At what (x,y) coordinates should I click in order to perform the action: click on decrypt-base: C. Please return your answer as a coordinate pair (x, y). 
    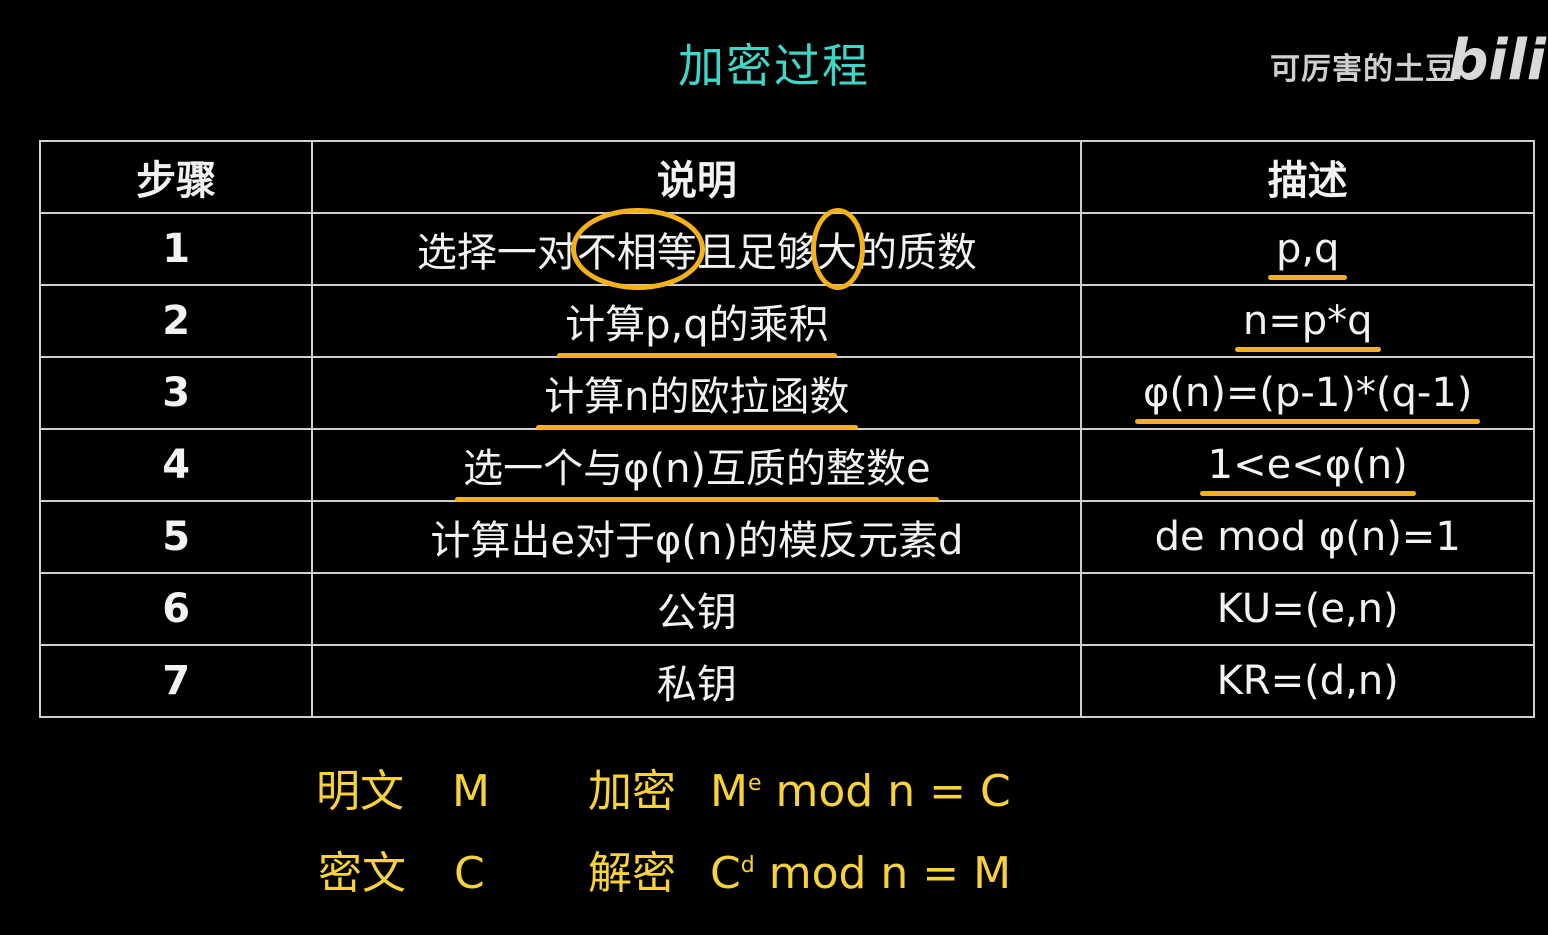
    Looking at the image, I should click on (725, 873).